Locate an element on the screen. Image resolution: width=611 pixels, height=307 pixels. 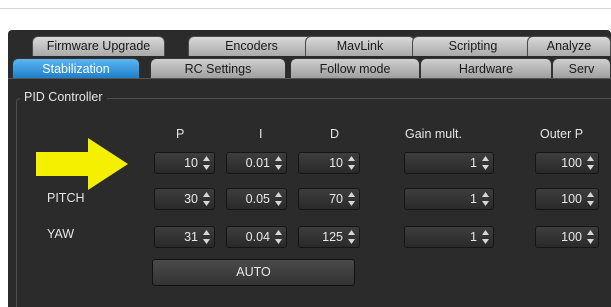
column-header-i: I is located at coordinates (261, 134).